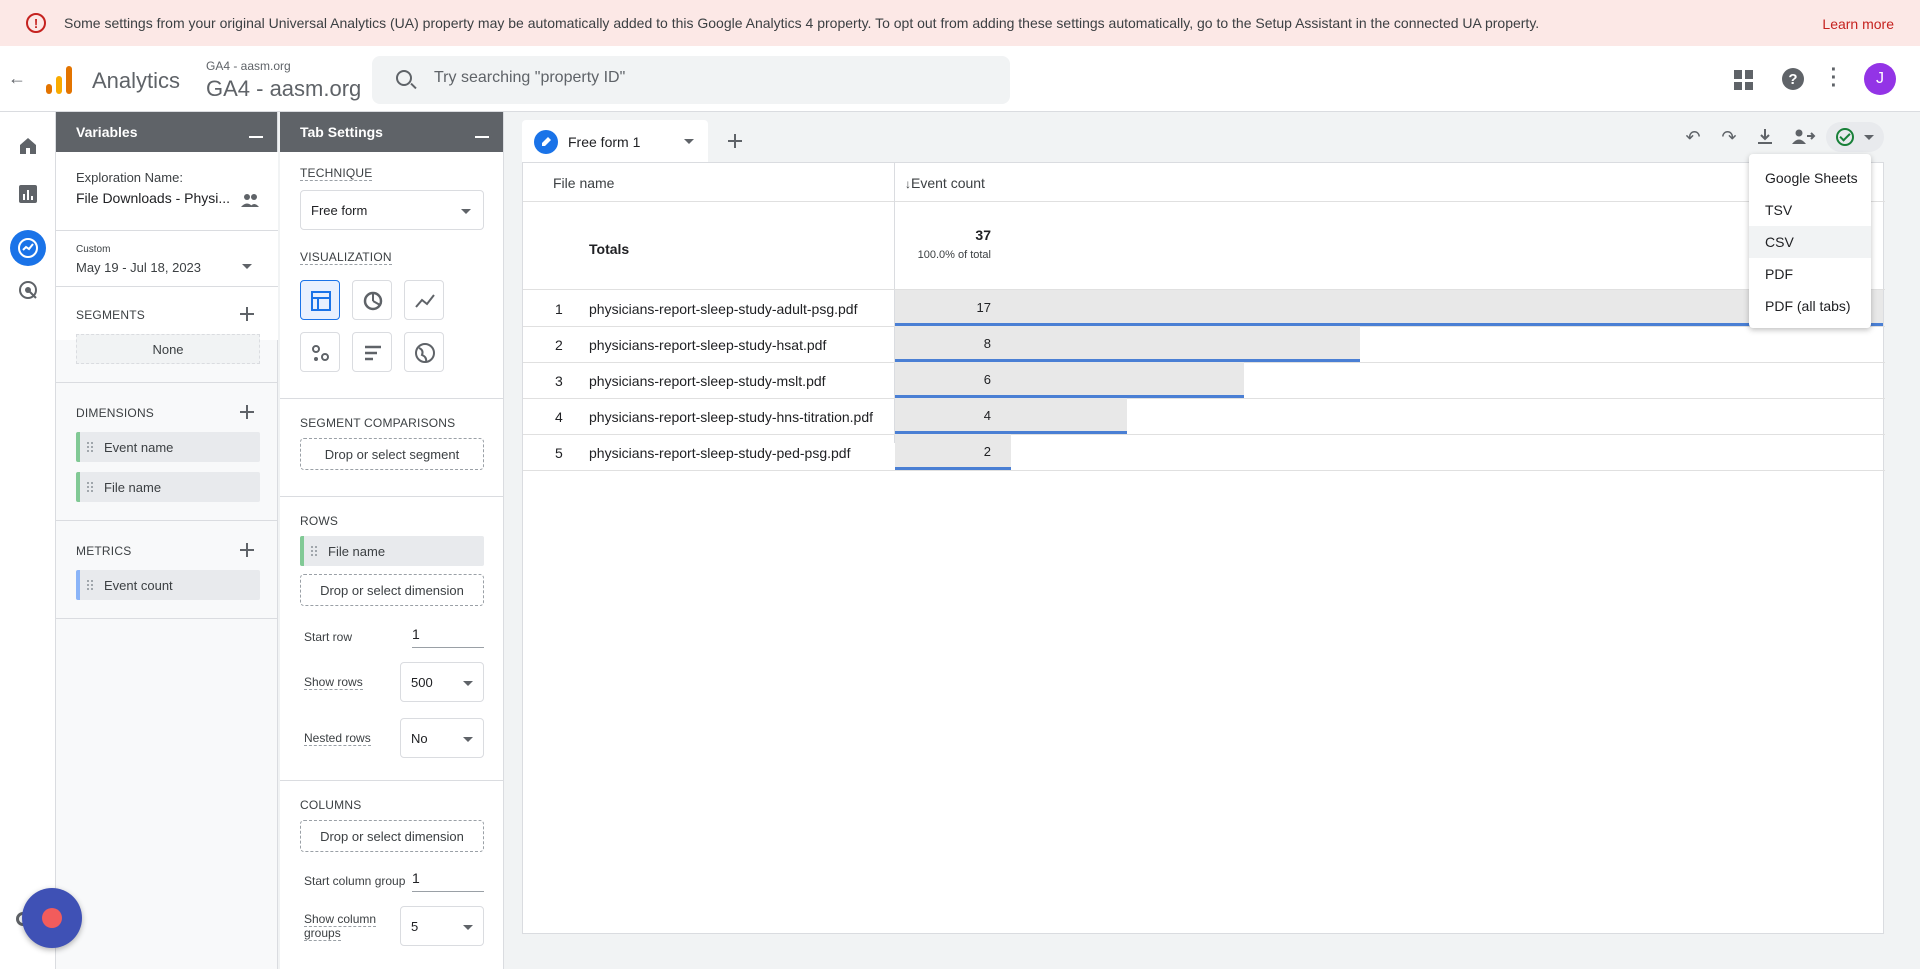  I want to click on viz-scatter-button, so click(320, 352).